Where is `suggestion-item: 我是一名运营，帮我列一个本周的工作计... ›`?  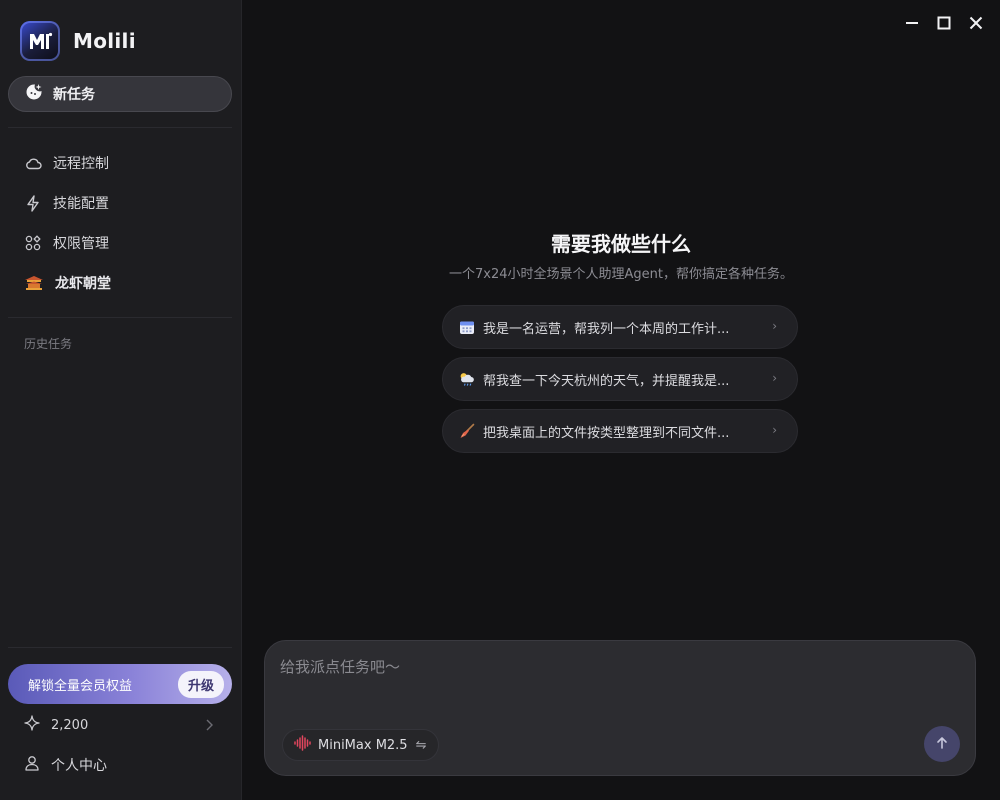
suggestion-item: 我是一名运营，帮我列一个本周的工作计... › is located at coordinates (620, 327).